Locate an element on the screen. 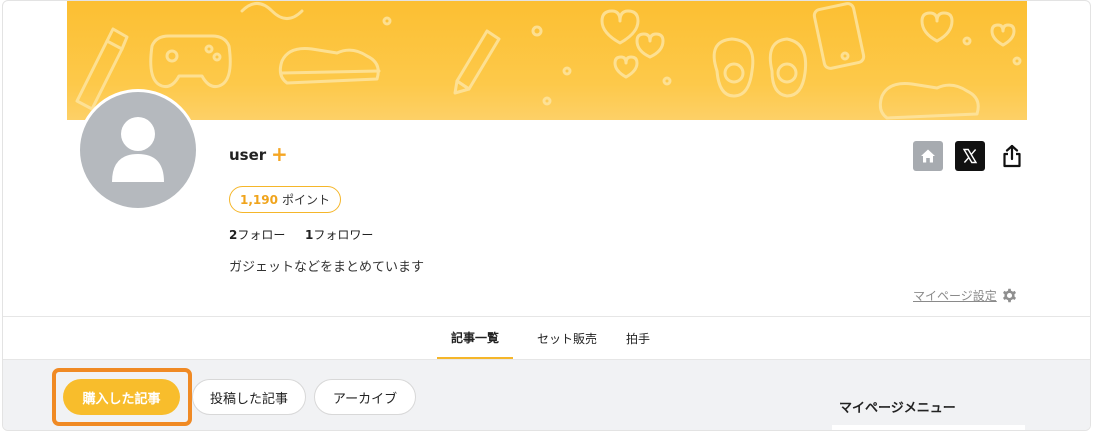 The image size is (1093, 431). tab-set-sales: セット販売 is located at coordinates (567, 338).